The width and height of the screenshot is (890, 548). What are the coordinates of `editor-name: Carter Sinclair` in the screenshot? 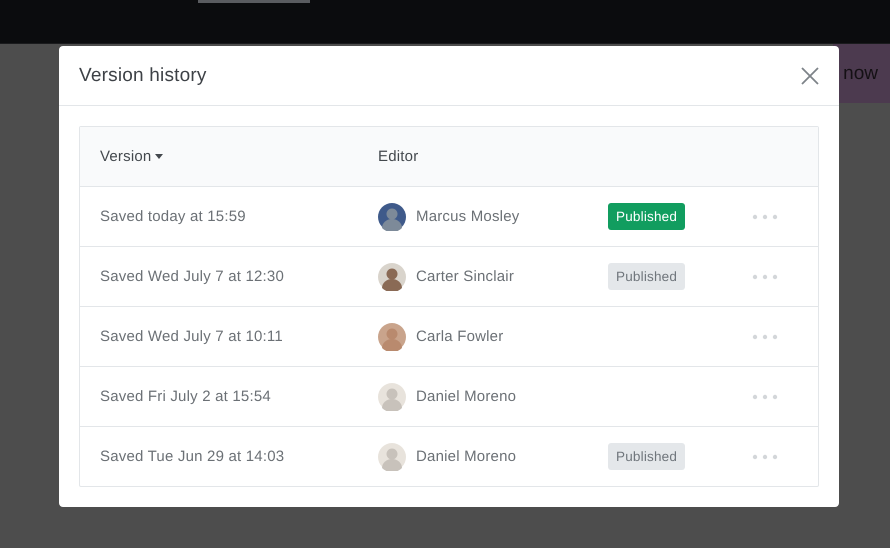 It's located at (465, 276).